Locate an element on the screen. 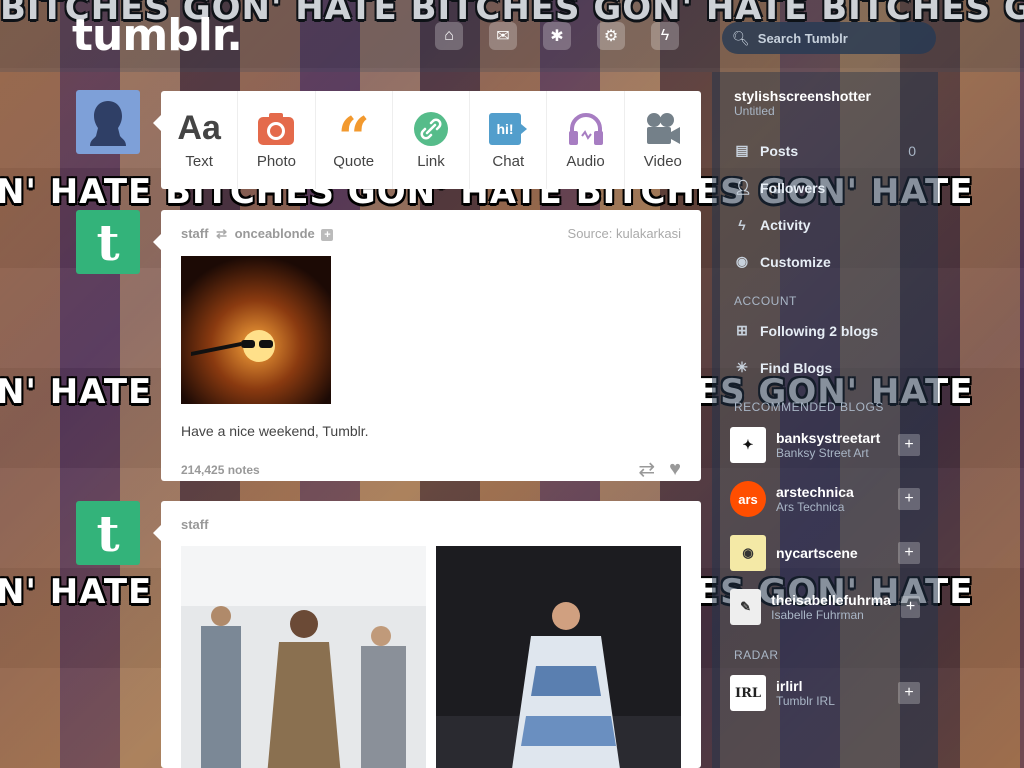 This screenshot has height=768, width=1024. sidebar-blog-subtitle: Untitled is located at coordinates (754, 111).